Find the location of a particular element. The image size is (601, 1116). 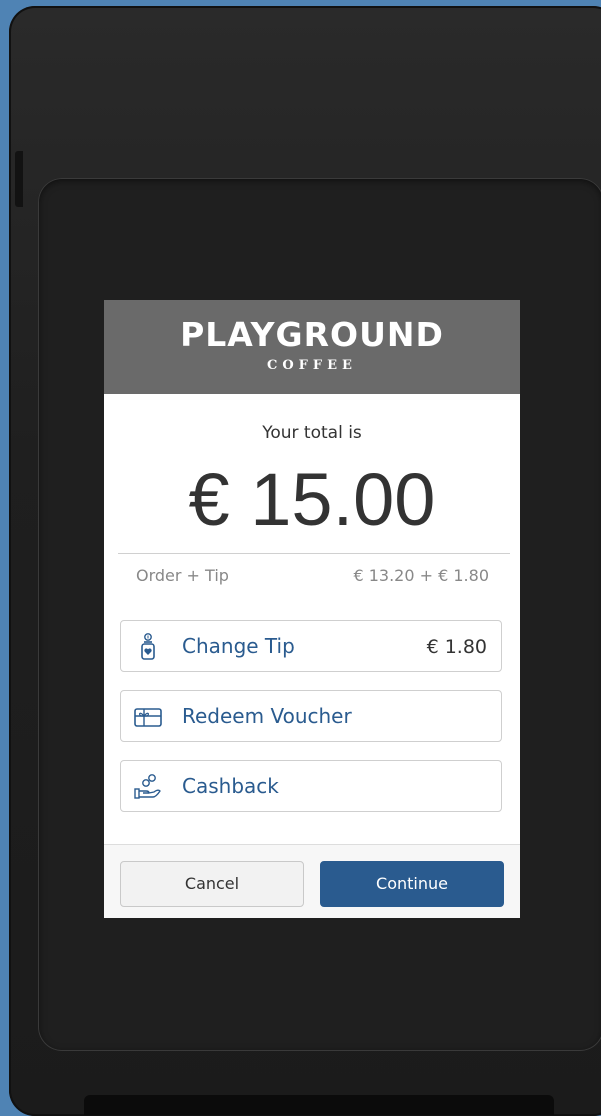

brand-header: PLAYGROUND COFFEE is located at coordinates (312, 347).